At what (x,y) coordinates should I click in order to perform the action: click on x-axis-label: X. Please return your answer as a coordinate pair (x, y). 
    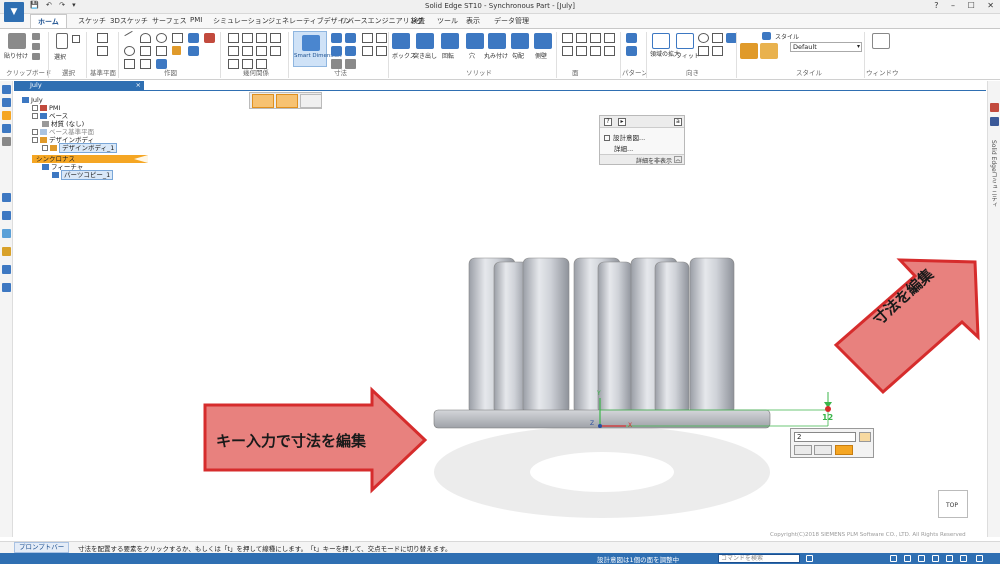
    Looking at the image, I should click on (630, 425).